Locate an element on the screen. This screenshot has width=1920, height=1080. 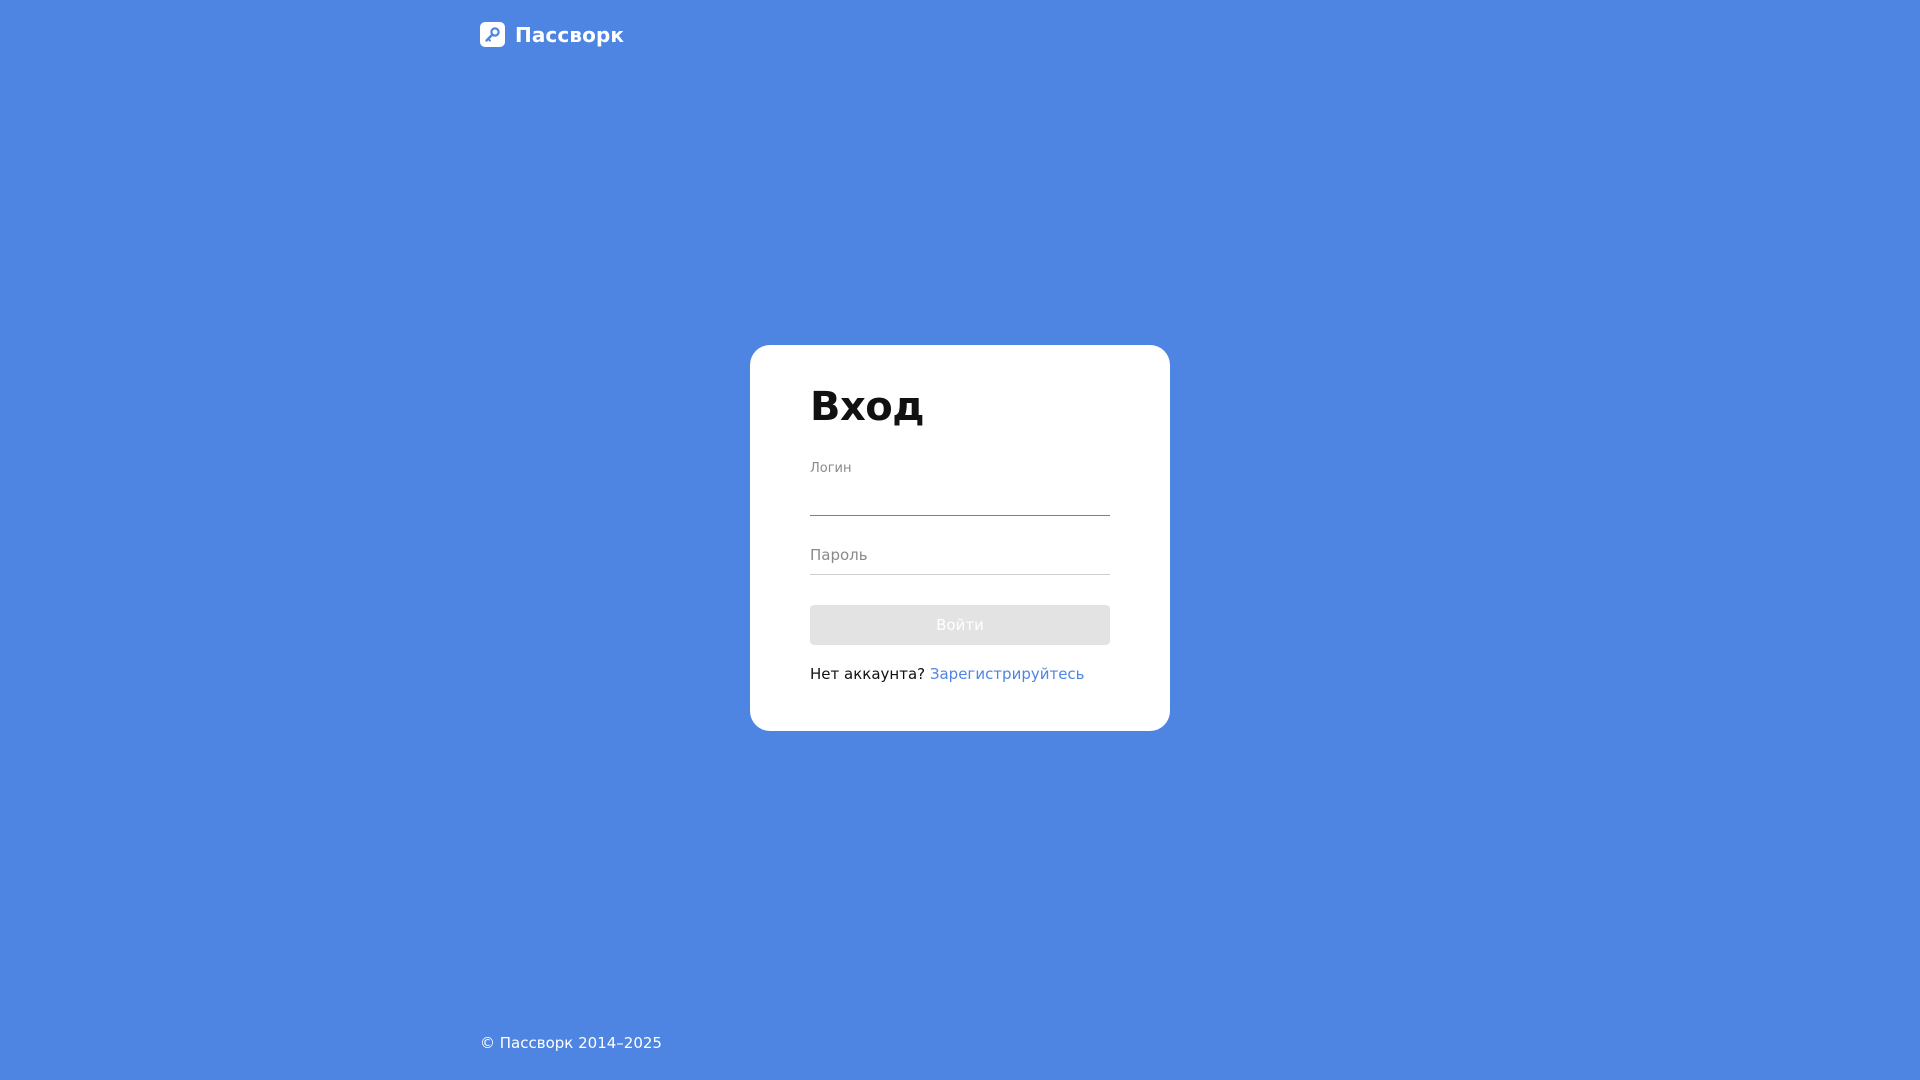
page-title: Вход is located at coordinates (867, 407).